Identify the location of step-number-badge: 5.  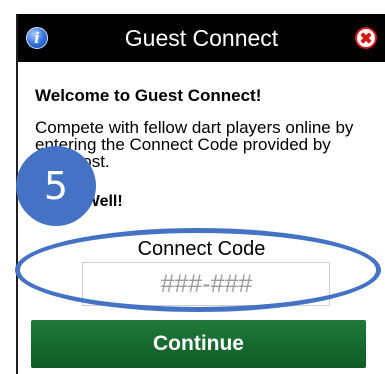
(56, 186).